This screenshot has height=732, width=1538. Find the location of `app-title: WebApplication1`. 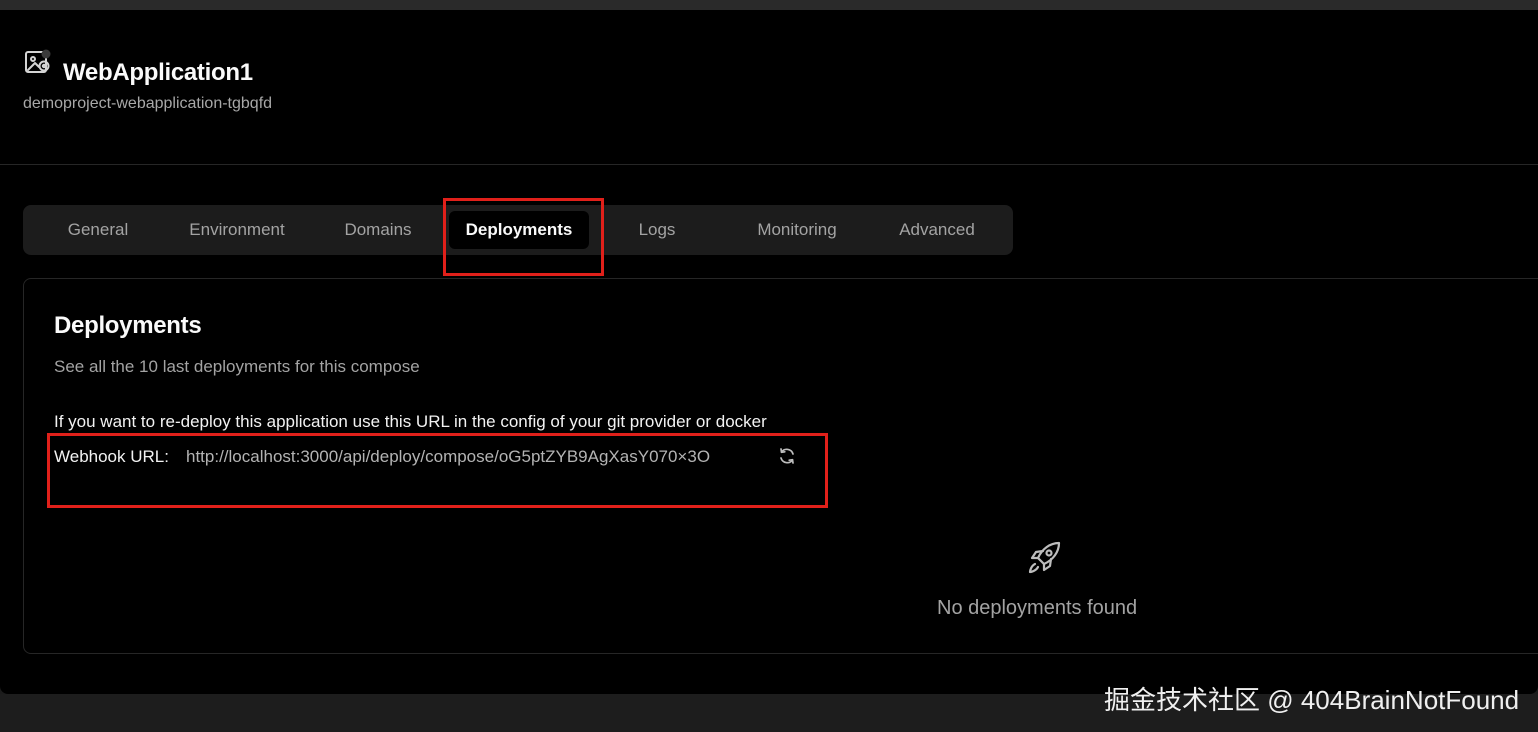

app-title: WebApplication1 is located at coordinates (158, 72).